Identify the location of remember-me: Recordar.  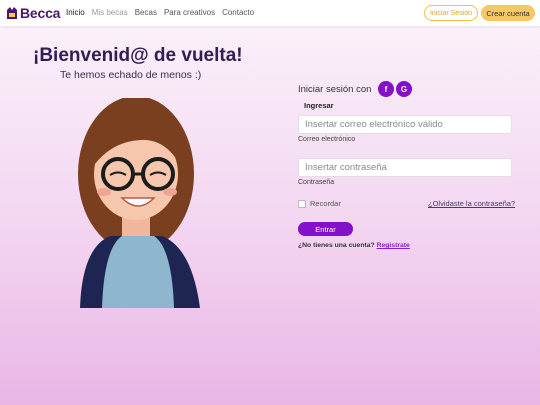
(319, 203).